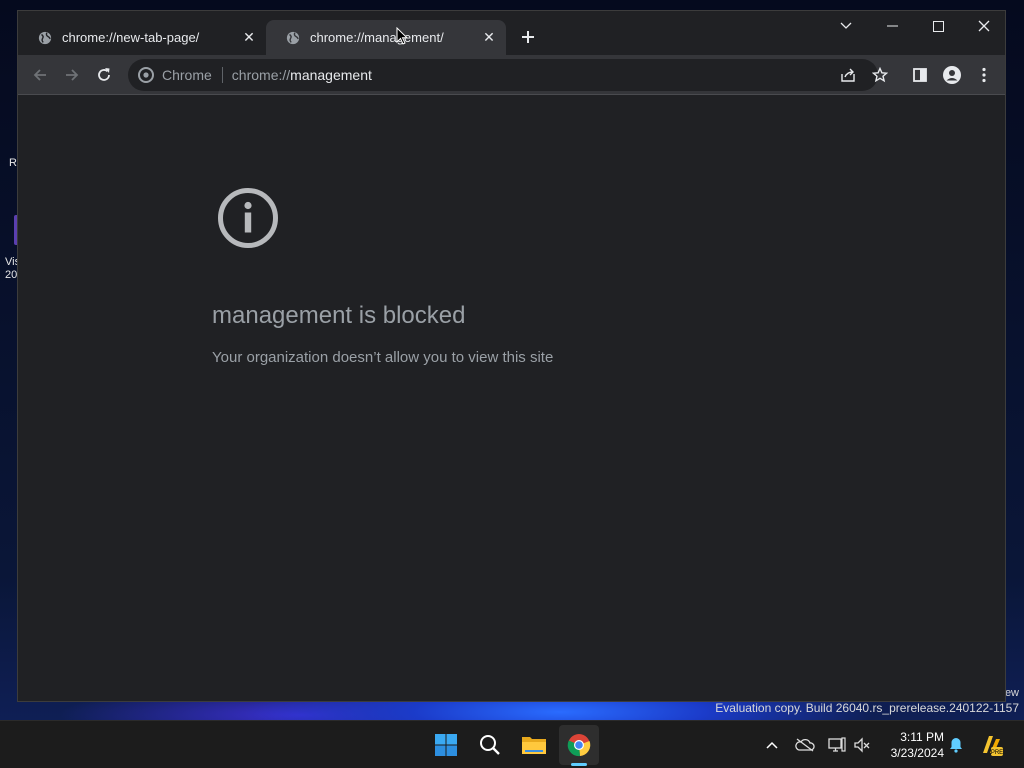 The height and width of the screenshot is (768, 1024). What do you see at coordinates (13, 163) in the screenshot?
I see `desktop-icon-label-partial: R` at bounding box center [13, 163].